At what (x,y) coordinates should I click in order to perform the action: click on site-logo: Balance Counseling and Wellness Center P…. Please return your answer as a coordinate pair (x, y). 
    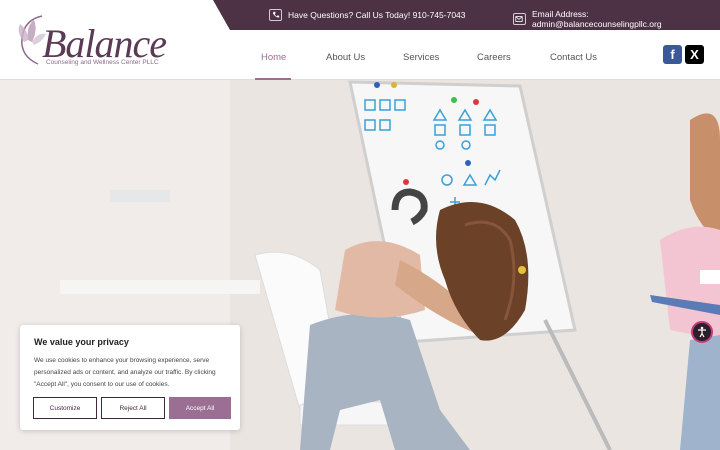
    Looking at the image, I should click on (94, 40).